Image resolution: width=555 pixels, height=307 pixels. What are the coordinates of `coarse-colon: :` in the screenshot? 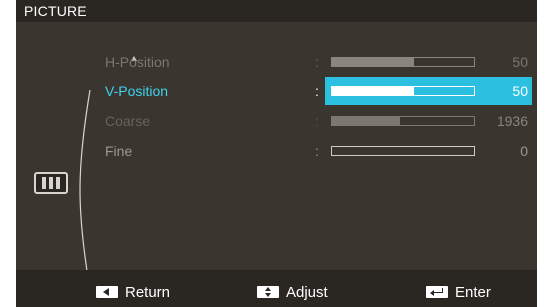 It's located at (317, 121).